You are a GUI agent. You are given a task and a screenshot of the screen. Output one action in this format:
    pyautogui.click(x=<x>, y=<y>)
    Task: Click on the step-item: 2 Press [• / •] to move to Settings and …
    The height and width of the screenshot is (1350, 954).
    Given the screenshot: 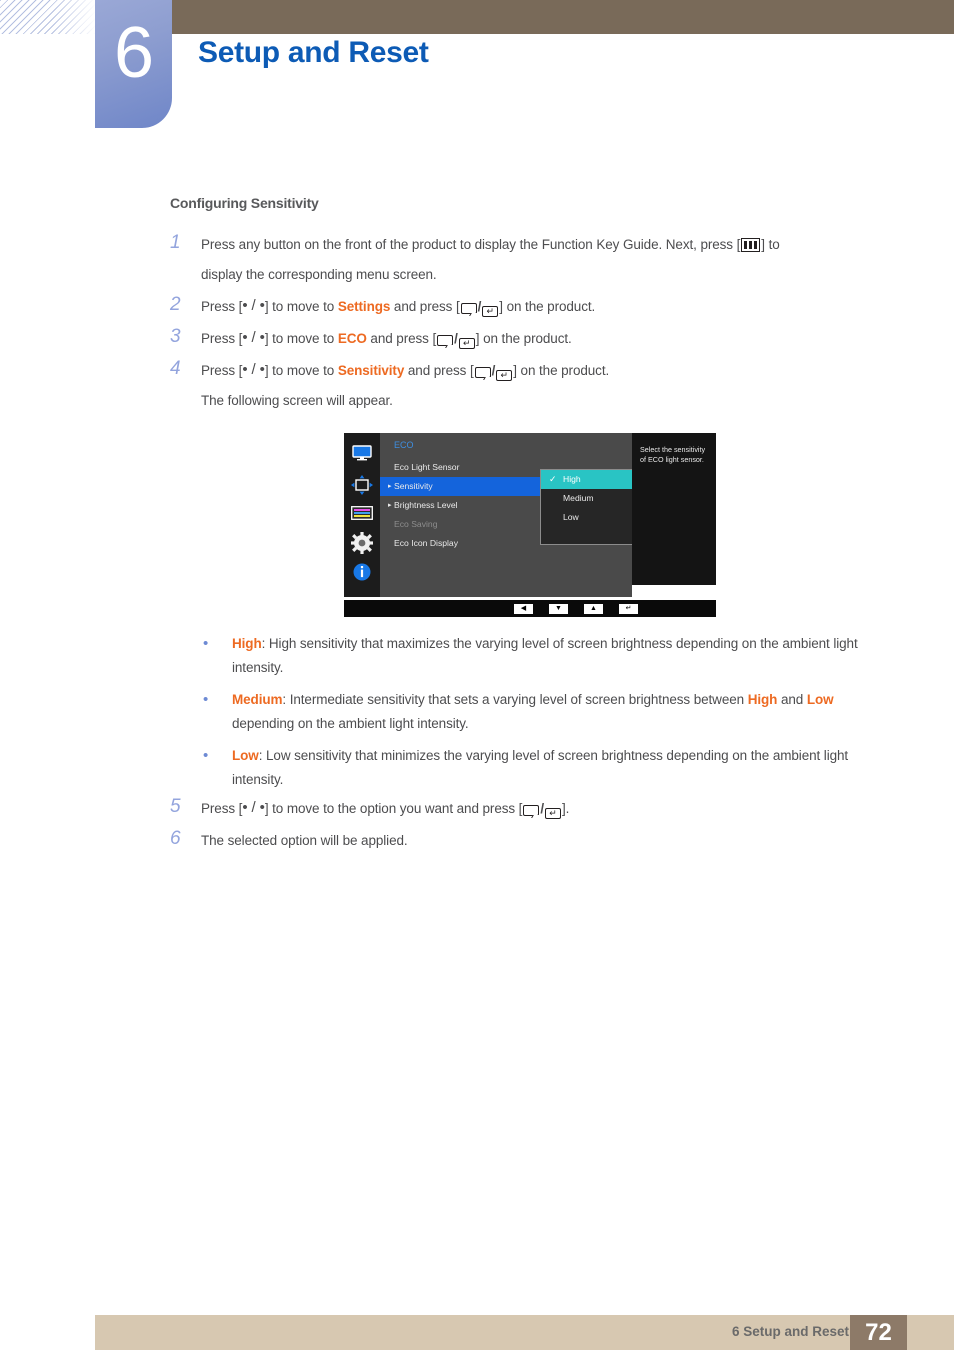 What is the action you would take?
    pyautogui.click(x=530, y=306)
    